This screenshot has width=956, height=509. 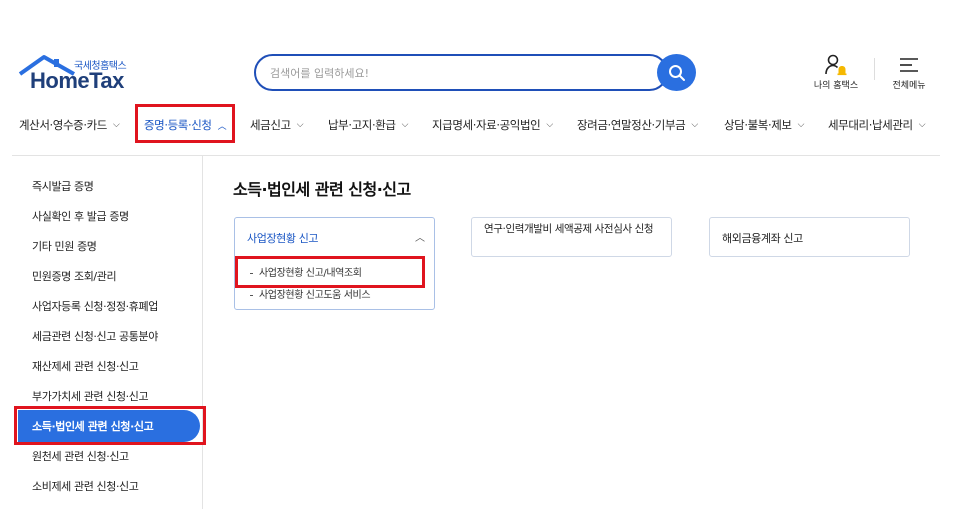 I want to click on my-hometax-button: 나의 홈택스, so click(x=836, y=71).